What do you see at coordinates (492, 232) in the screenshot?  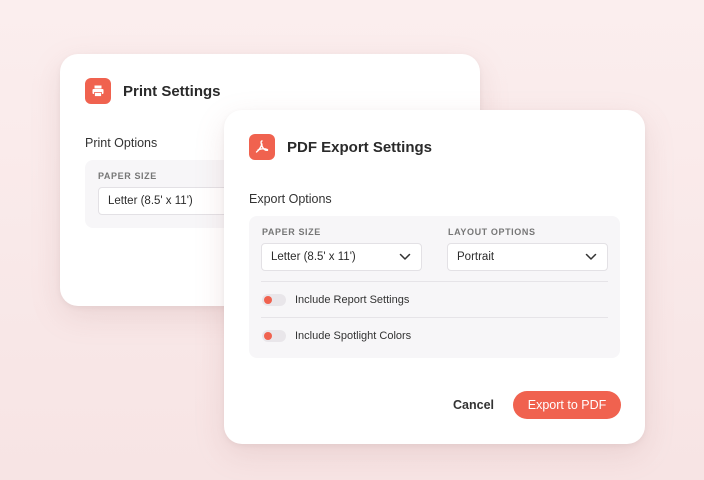 I see `layout-options-label: LAYOUT OPTIONS` at bounding box center [492, 232].